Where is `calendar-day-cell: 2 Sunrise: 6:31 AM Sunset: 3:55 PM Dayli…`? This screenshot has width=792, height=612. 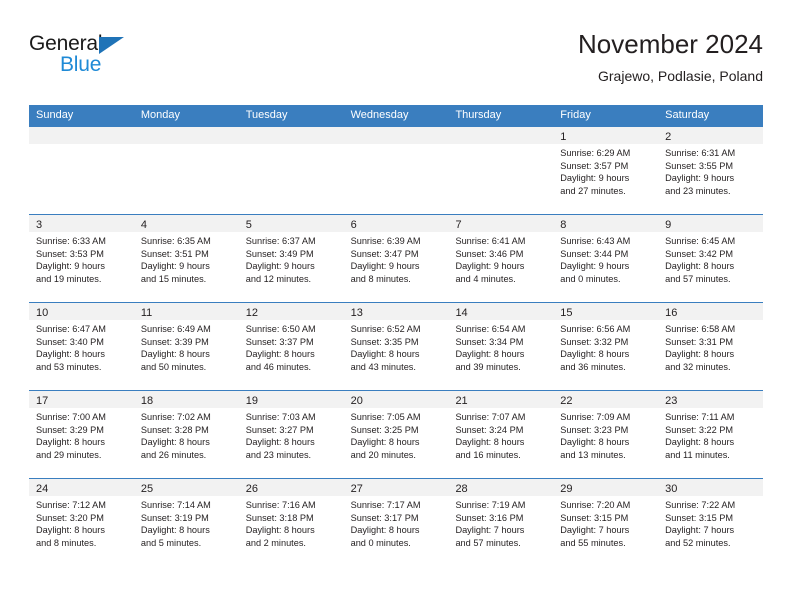 calendar-day-cell: 2 Sunrise: 6:31 AM Sunset: 3:55 PM Dayli… is located at coordinates (711, 170).